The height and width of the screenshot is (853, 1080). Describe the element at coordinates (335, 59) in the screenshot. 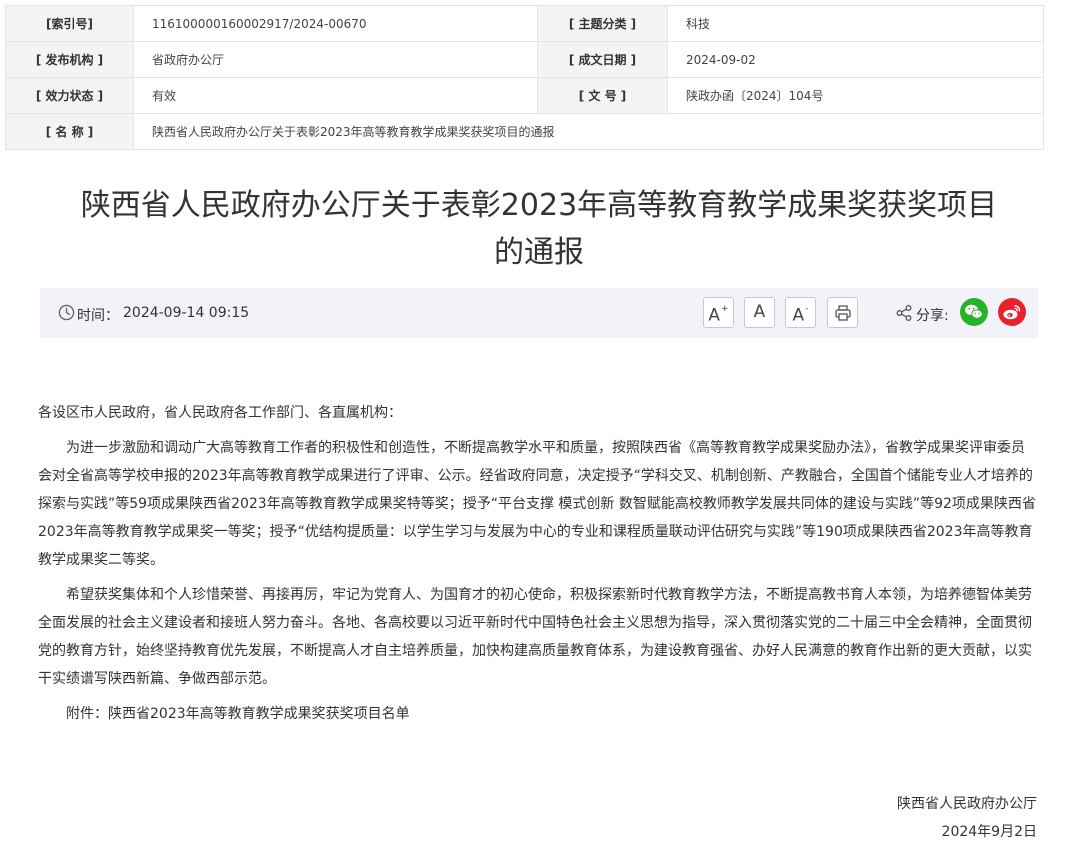

I see `publisher-value: 省政府办公厅` at that location.